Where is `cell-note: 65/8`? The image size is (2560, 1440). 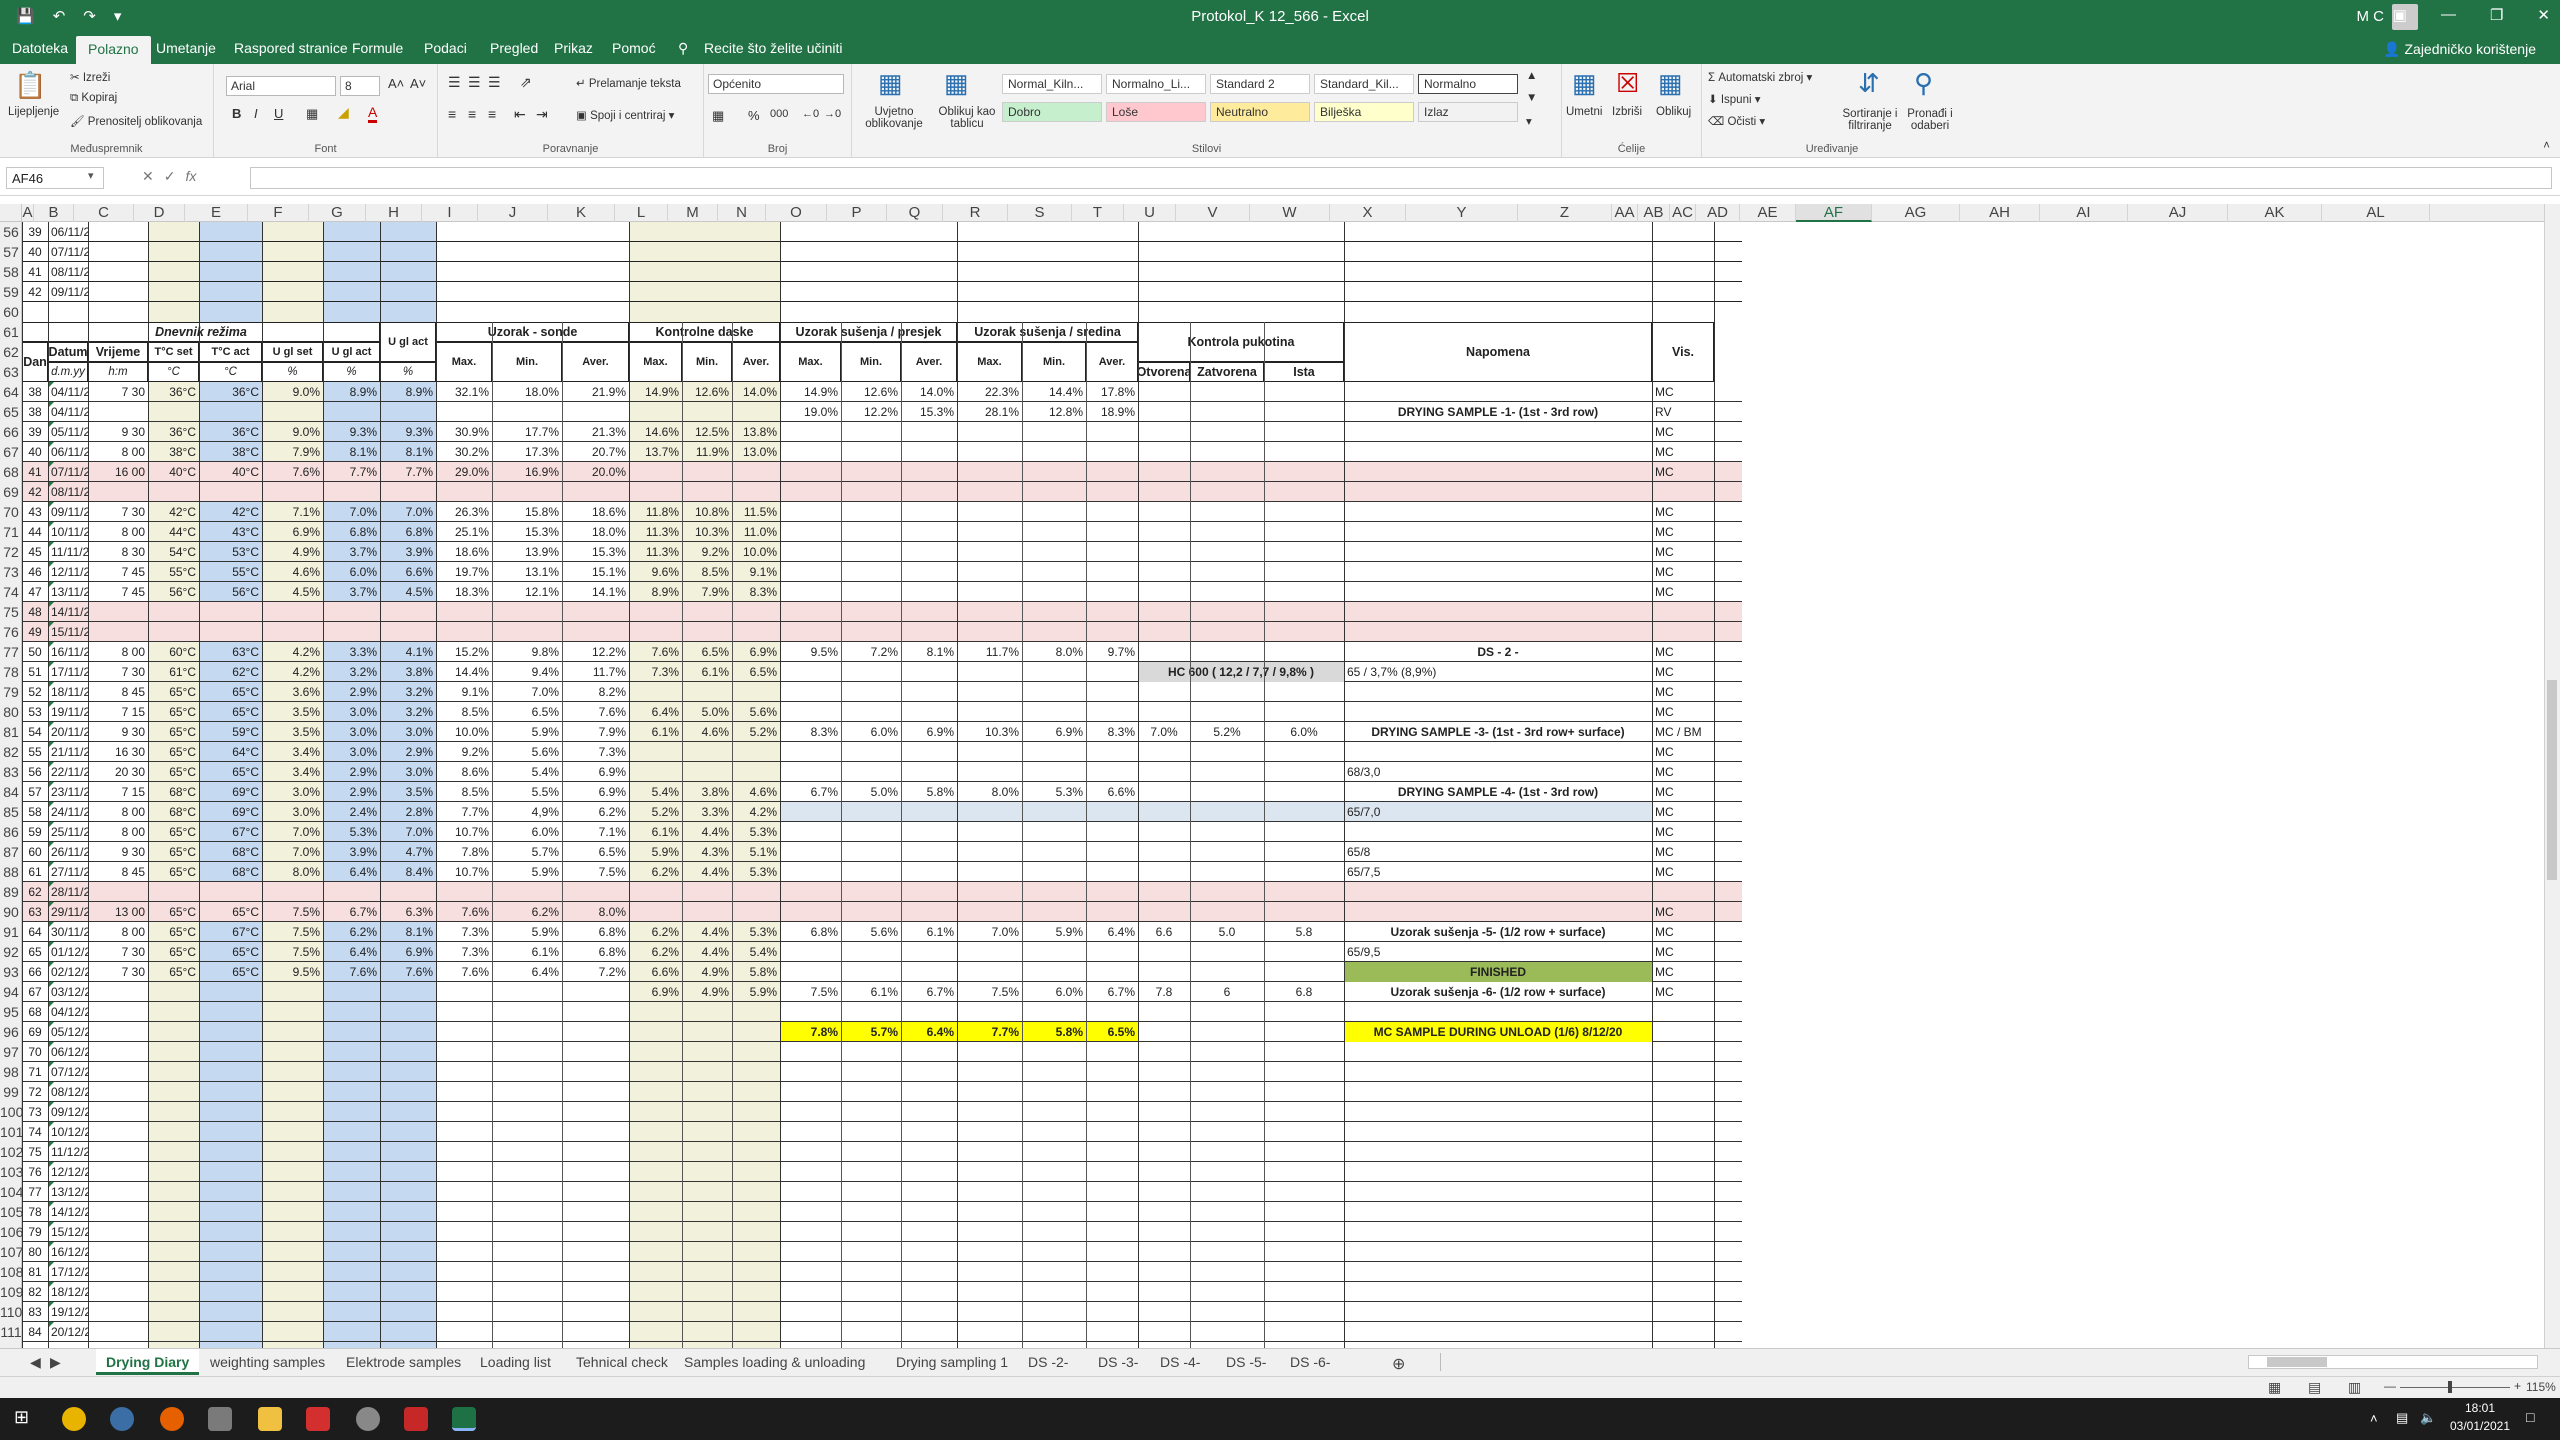 cell-note: 65/8 is located at coordinates (1498, 852).